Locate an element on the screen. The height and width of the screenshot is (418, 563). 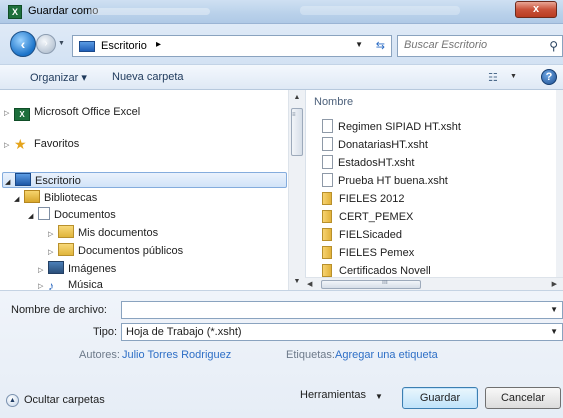
type-label: Tipo: is located at coordinates (105, 332).